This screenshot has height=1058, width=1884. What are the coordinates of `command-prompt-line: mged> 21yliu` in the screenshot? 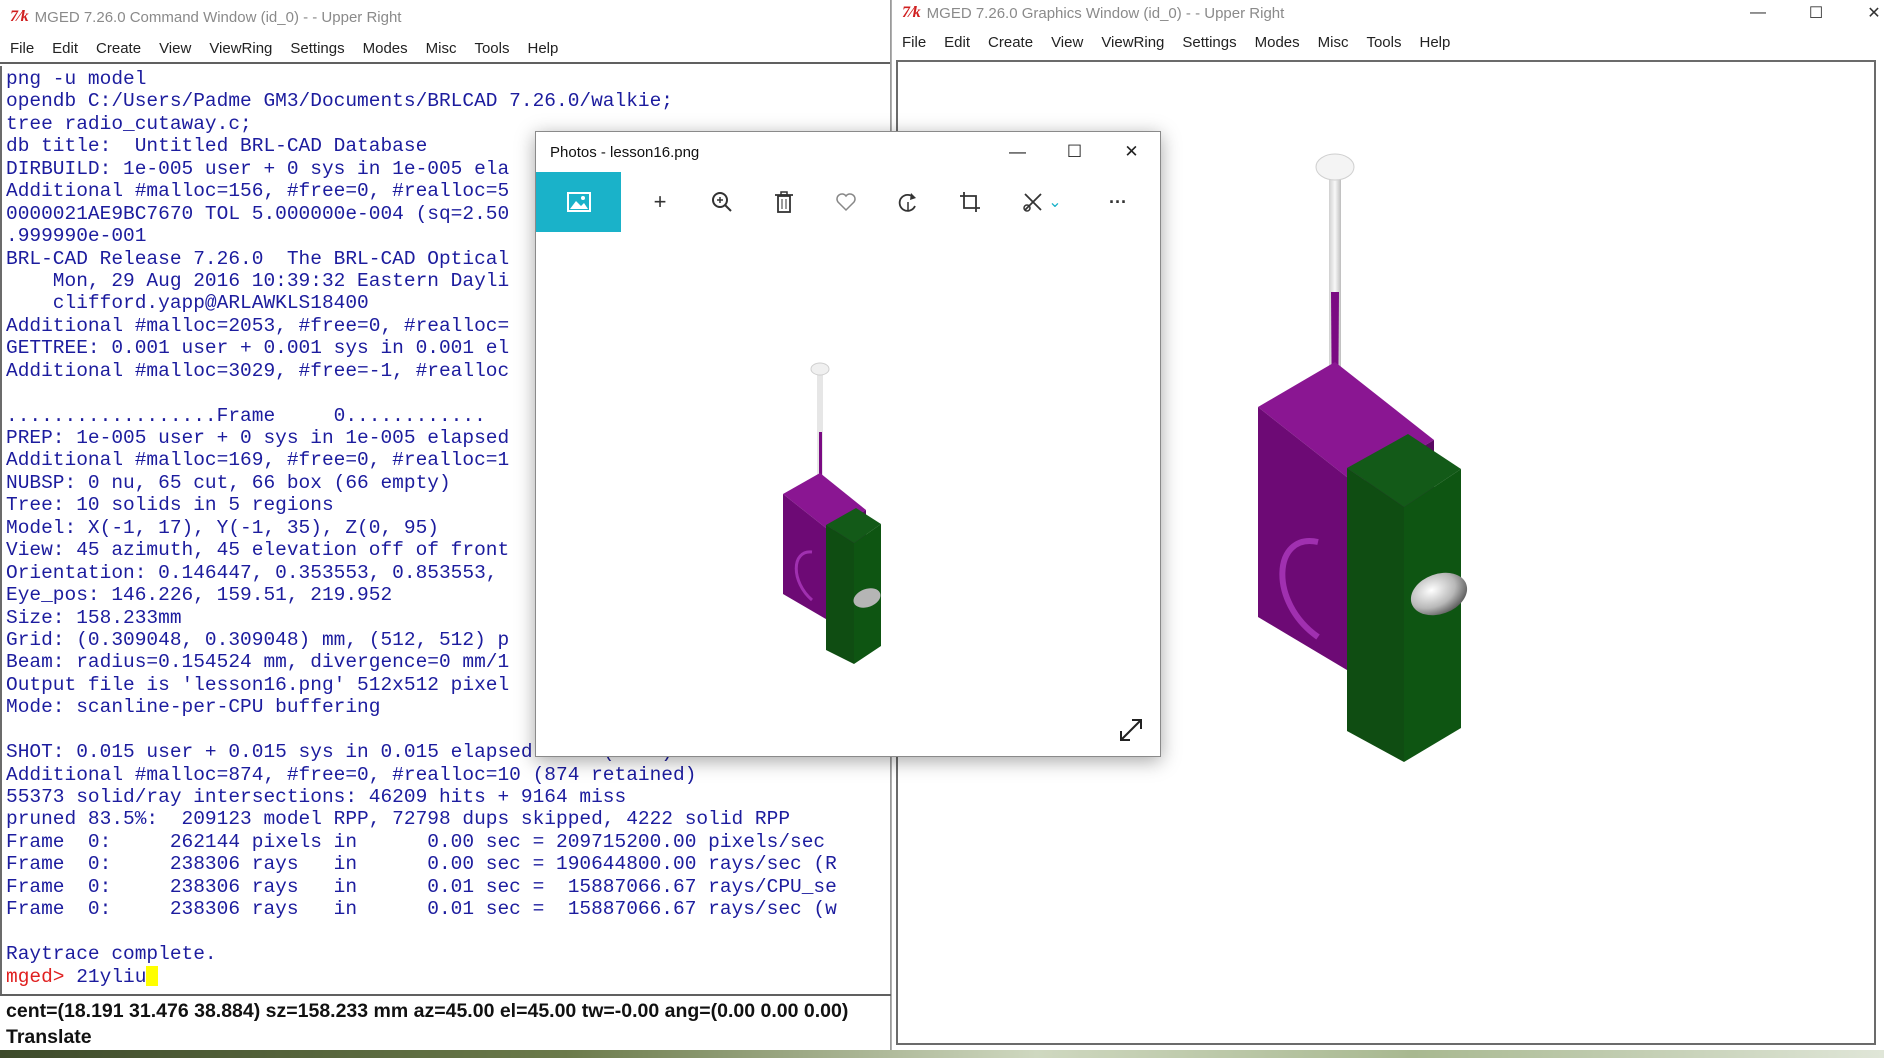 It's located at (448, 977).